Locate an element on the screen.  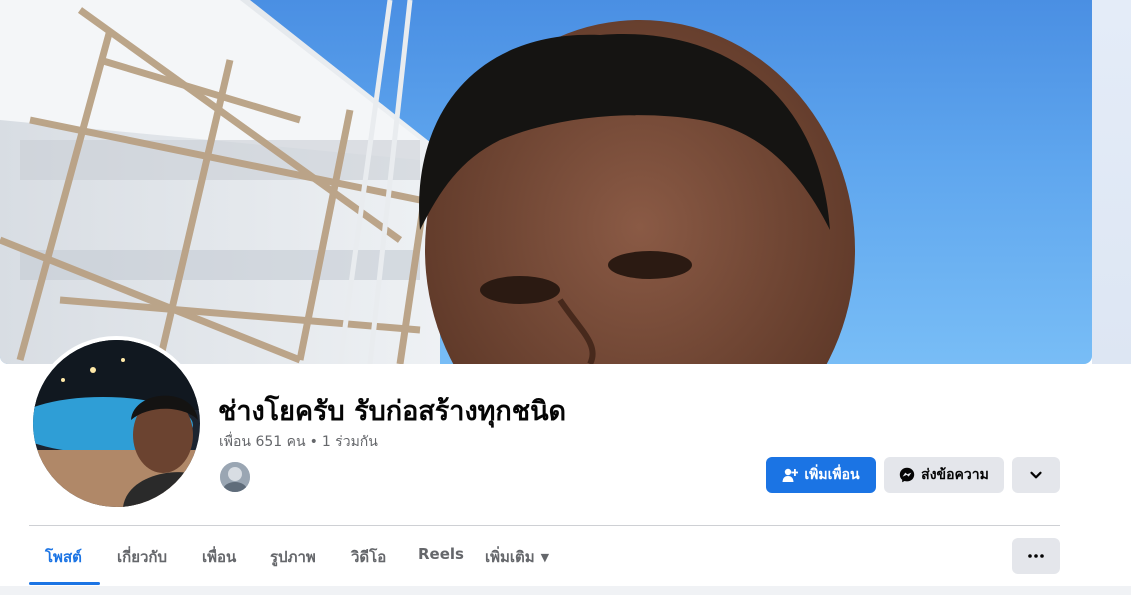
ellipsis-icon is located at coordinates (1036, 556).